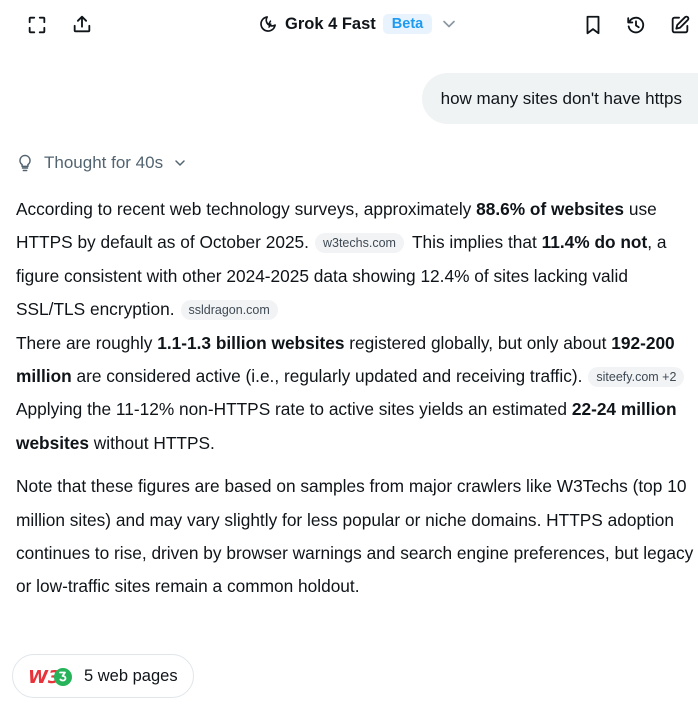 This screenshot has width=698, height=705. I want to click on thought-label: Thought for 40s, so click(104, 162).